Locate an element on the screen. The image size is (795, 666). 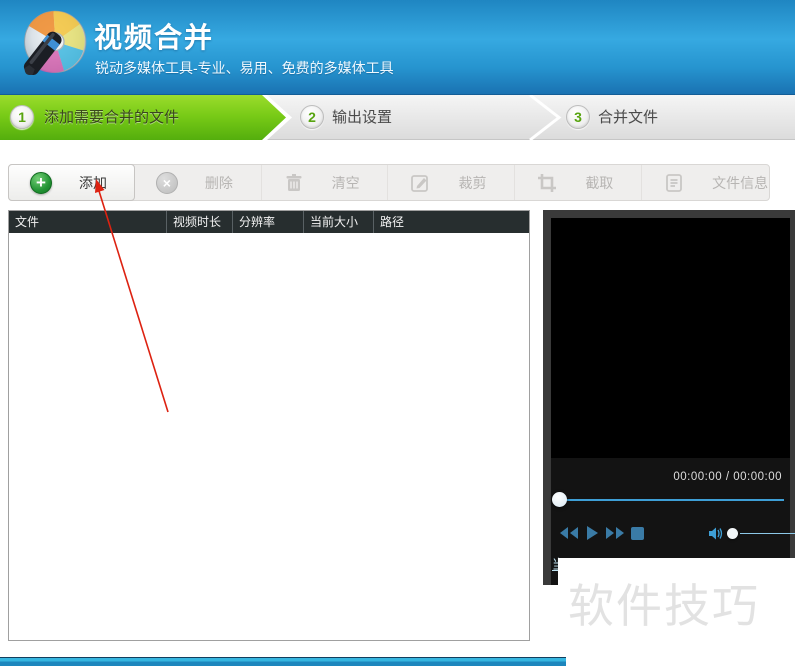
add-button: + 添加 is located at coordinates (71, 182).